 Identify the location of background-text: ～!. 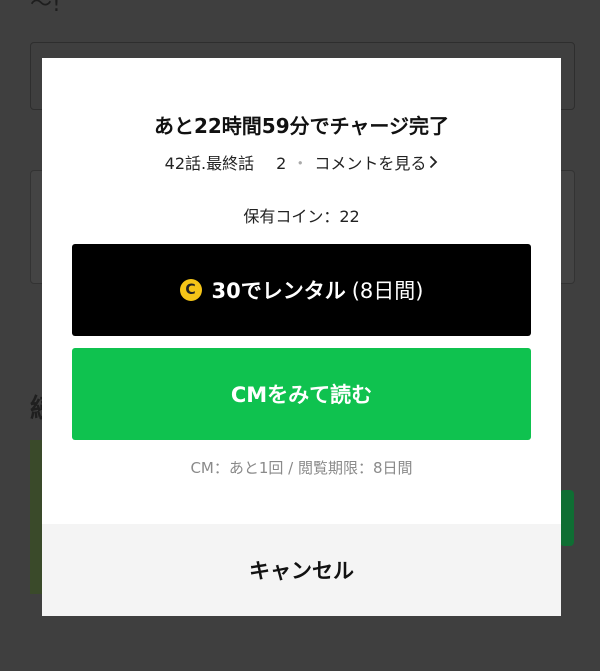
(45, 8).